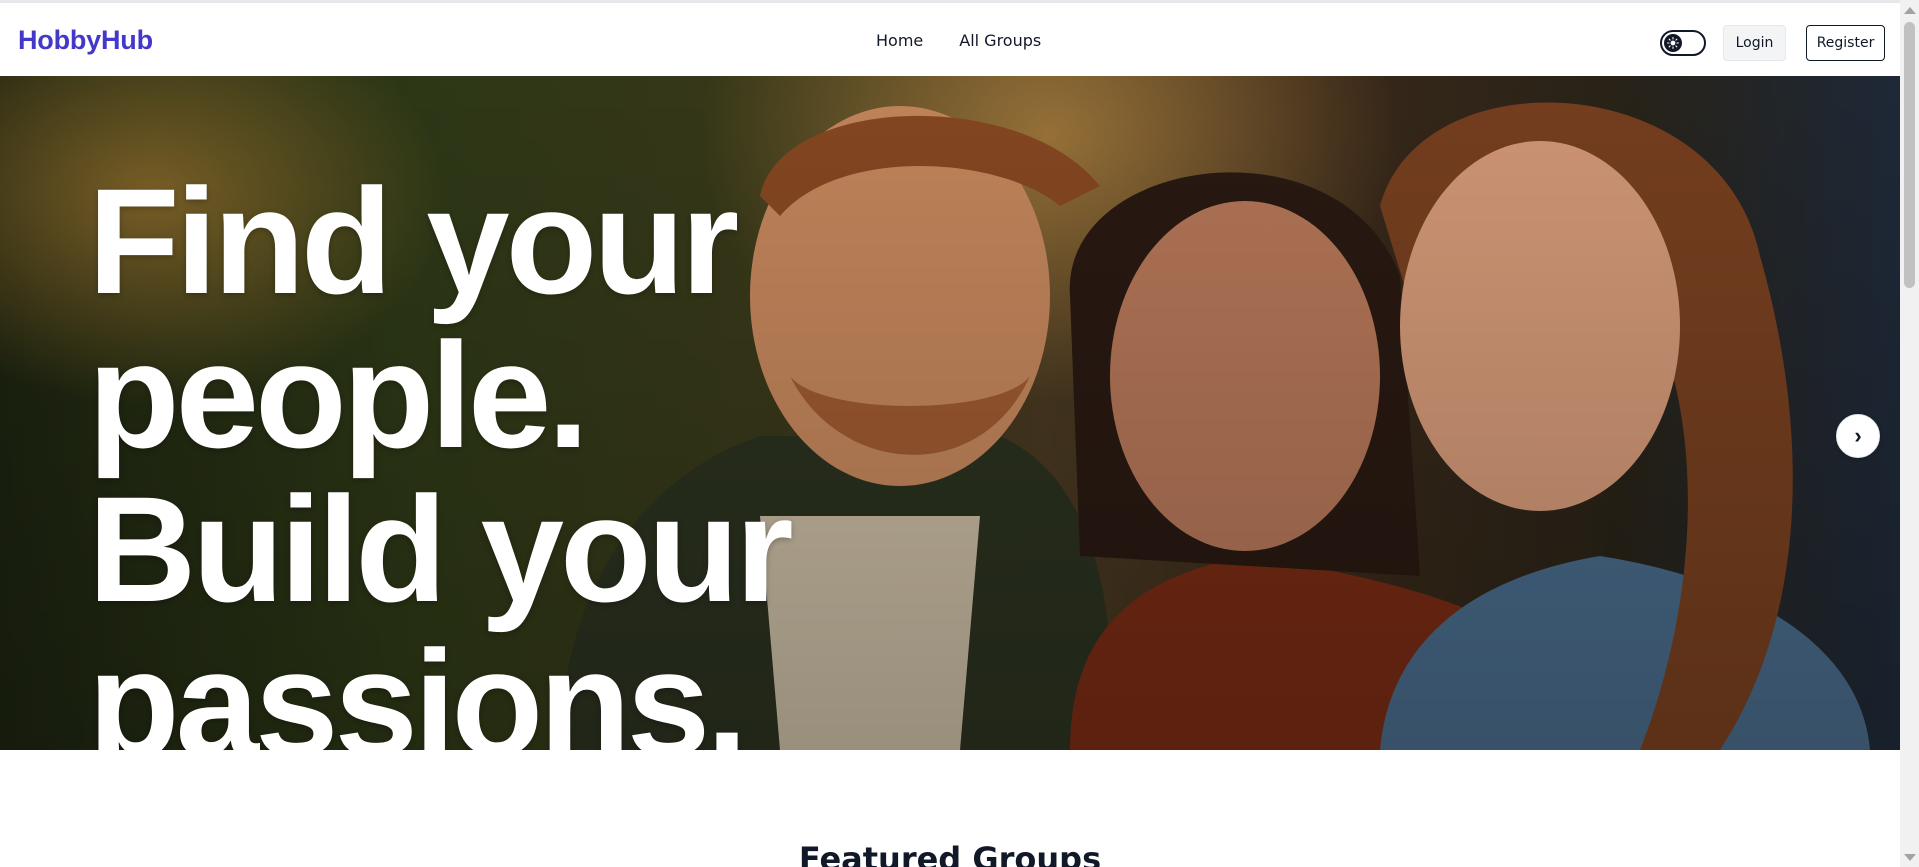 The image size is (1919, 867). What do you see at coordinates (1910, 857) in the screenshot?
I see `scroll-down-icon` at bounding box center [1910, 857].